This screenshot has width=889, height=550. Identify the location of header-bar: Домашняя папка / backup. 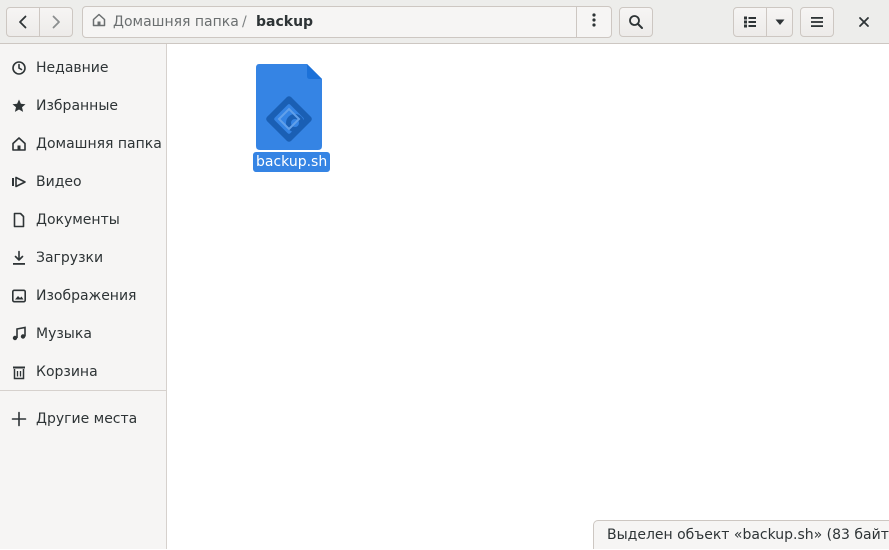
(444, 22).